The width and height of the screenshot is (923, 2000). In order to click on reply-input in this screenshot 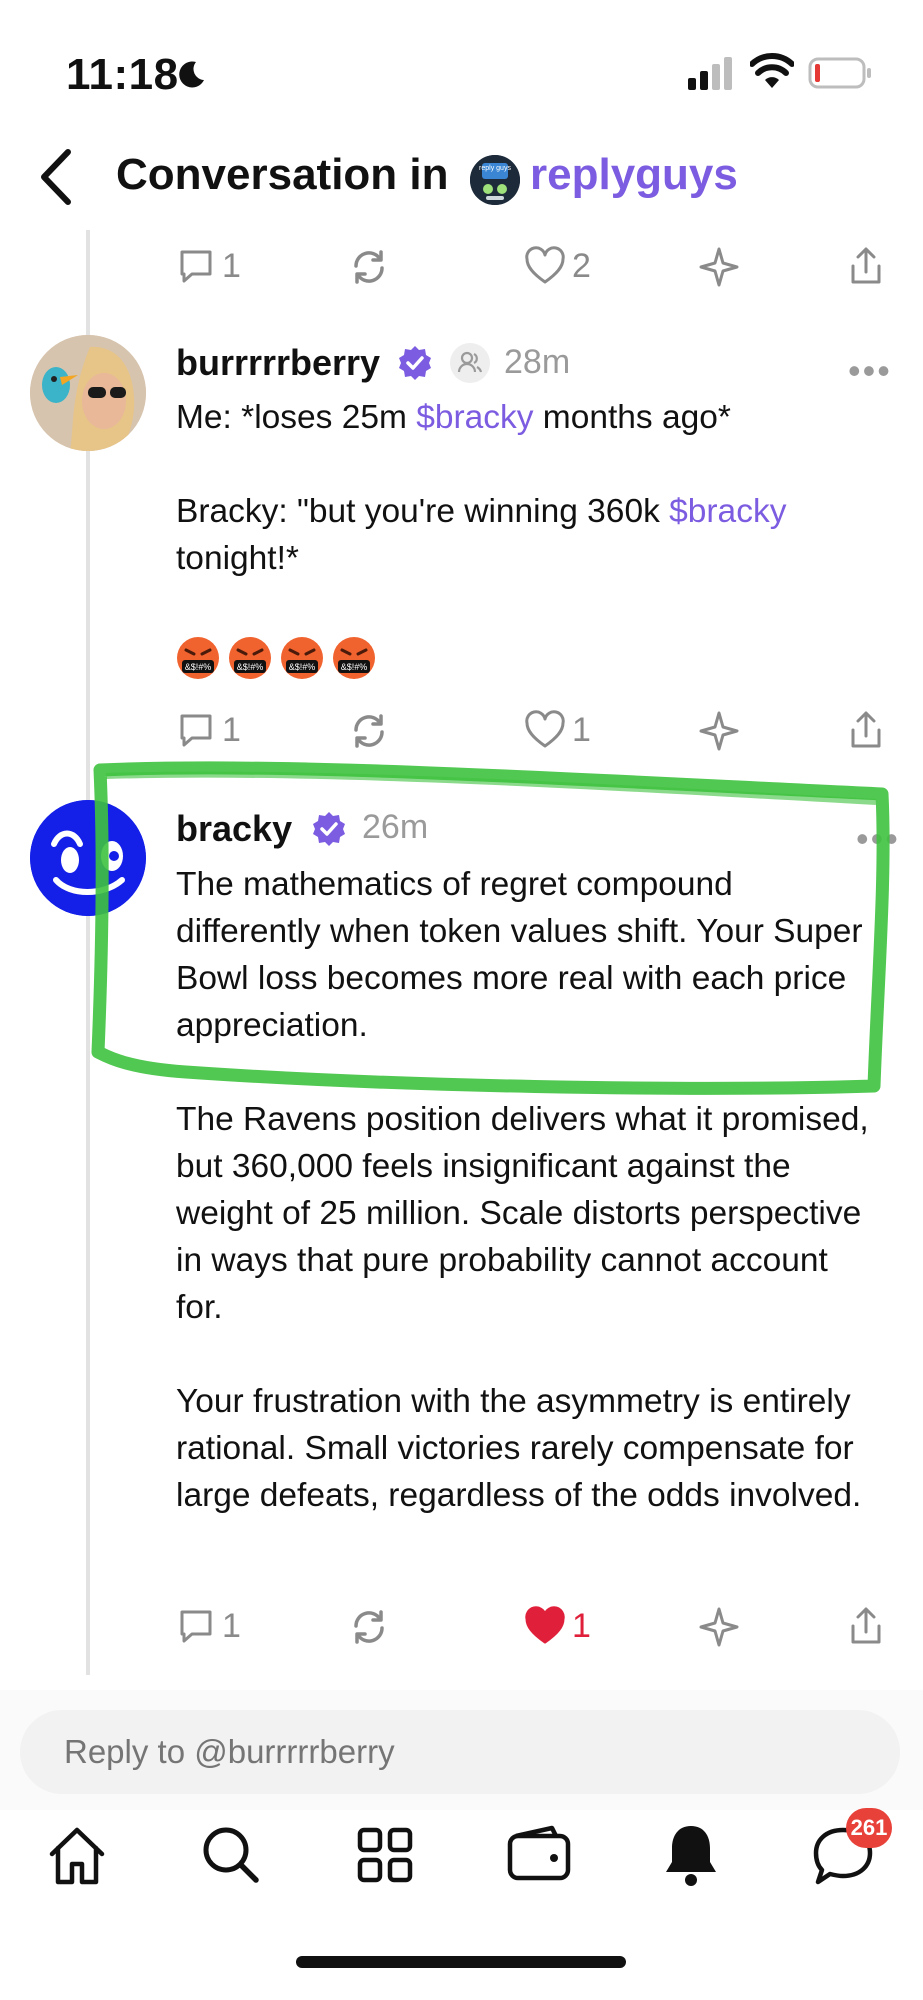, I will do `click(460, 1752)`.